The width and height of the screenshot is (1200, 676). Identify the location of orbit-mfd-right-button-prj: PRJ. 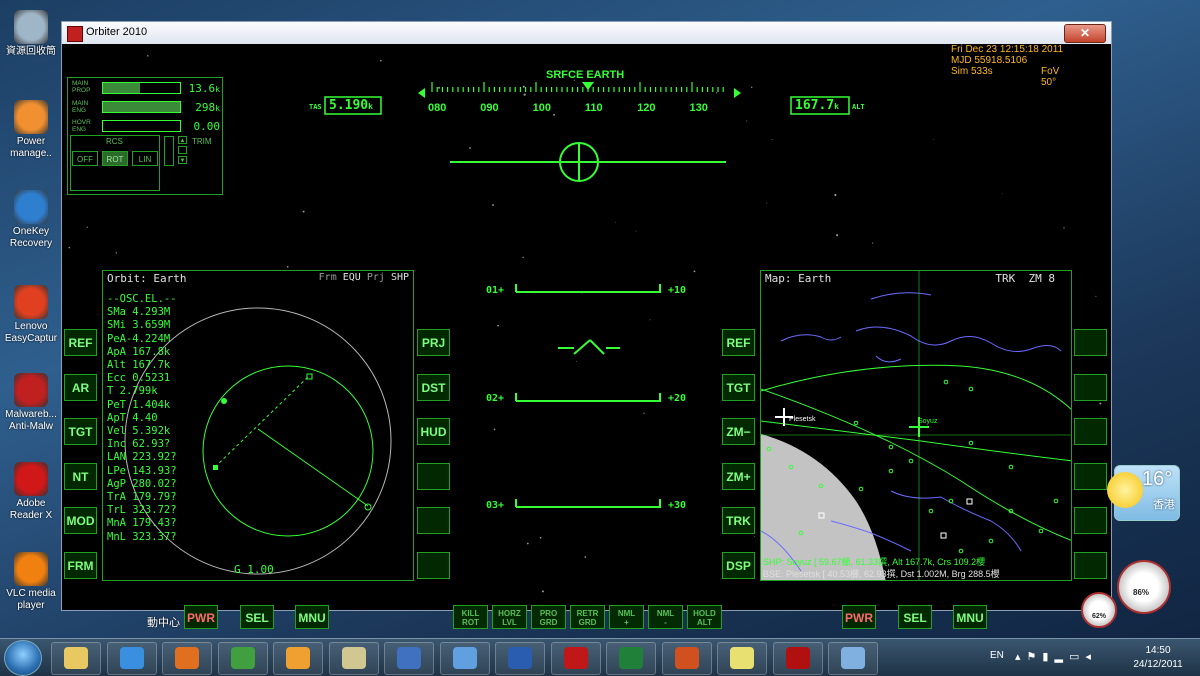
(433, 342).